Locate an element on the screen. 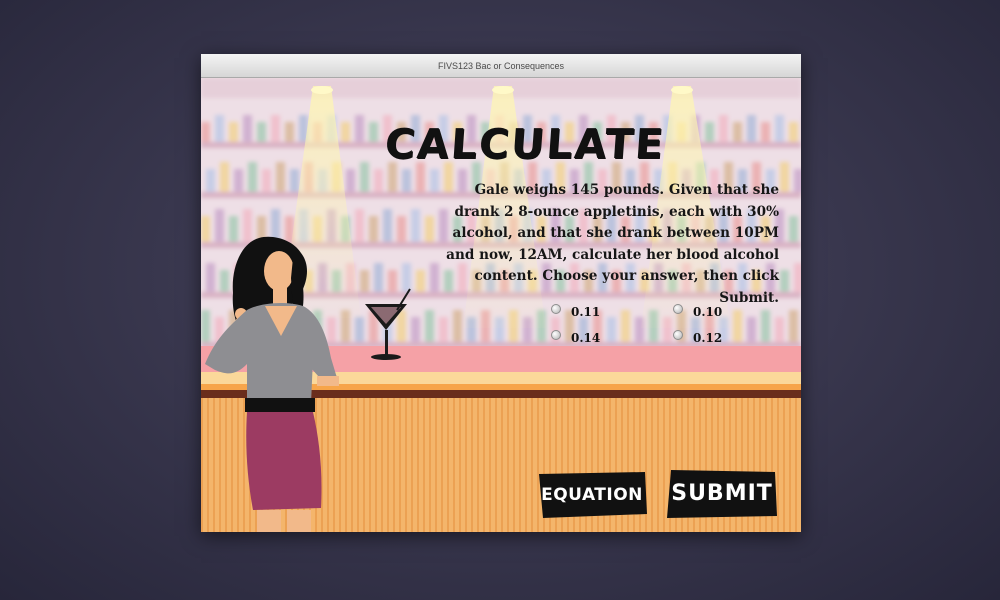  answer-option-4: 0.12 is located at coordinates (697, 338).